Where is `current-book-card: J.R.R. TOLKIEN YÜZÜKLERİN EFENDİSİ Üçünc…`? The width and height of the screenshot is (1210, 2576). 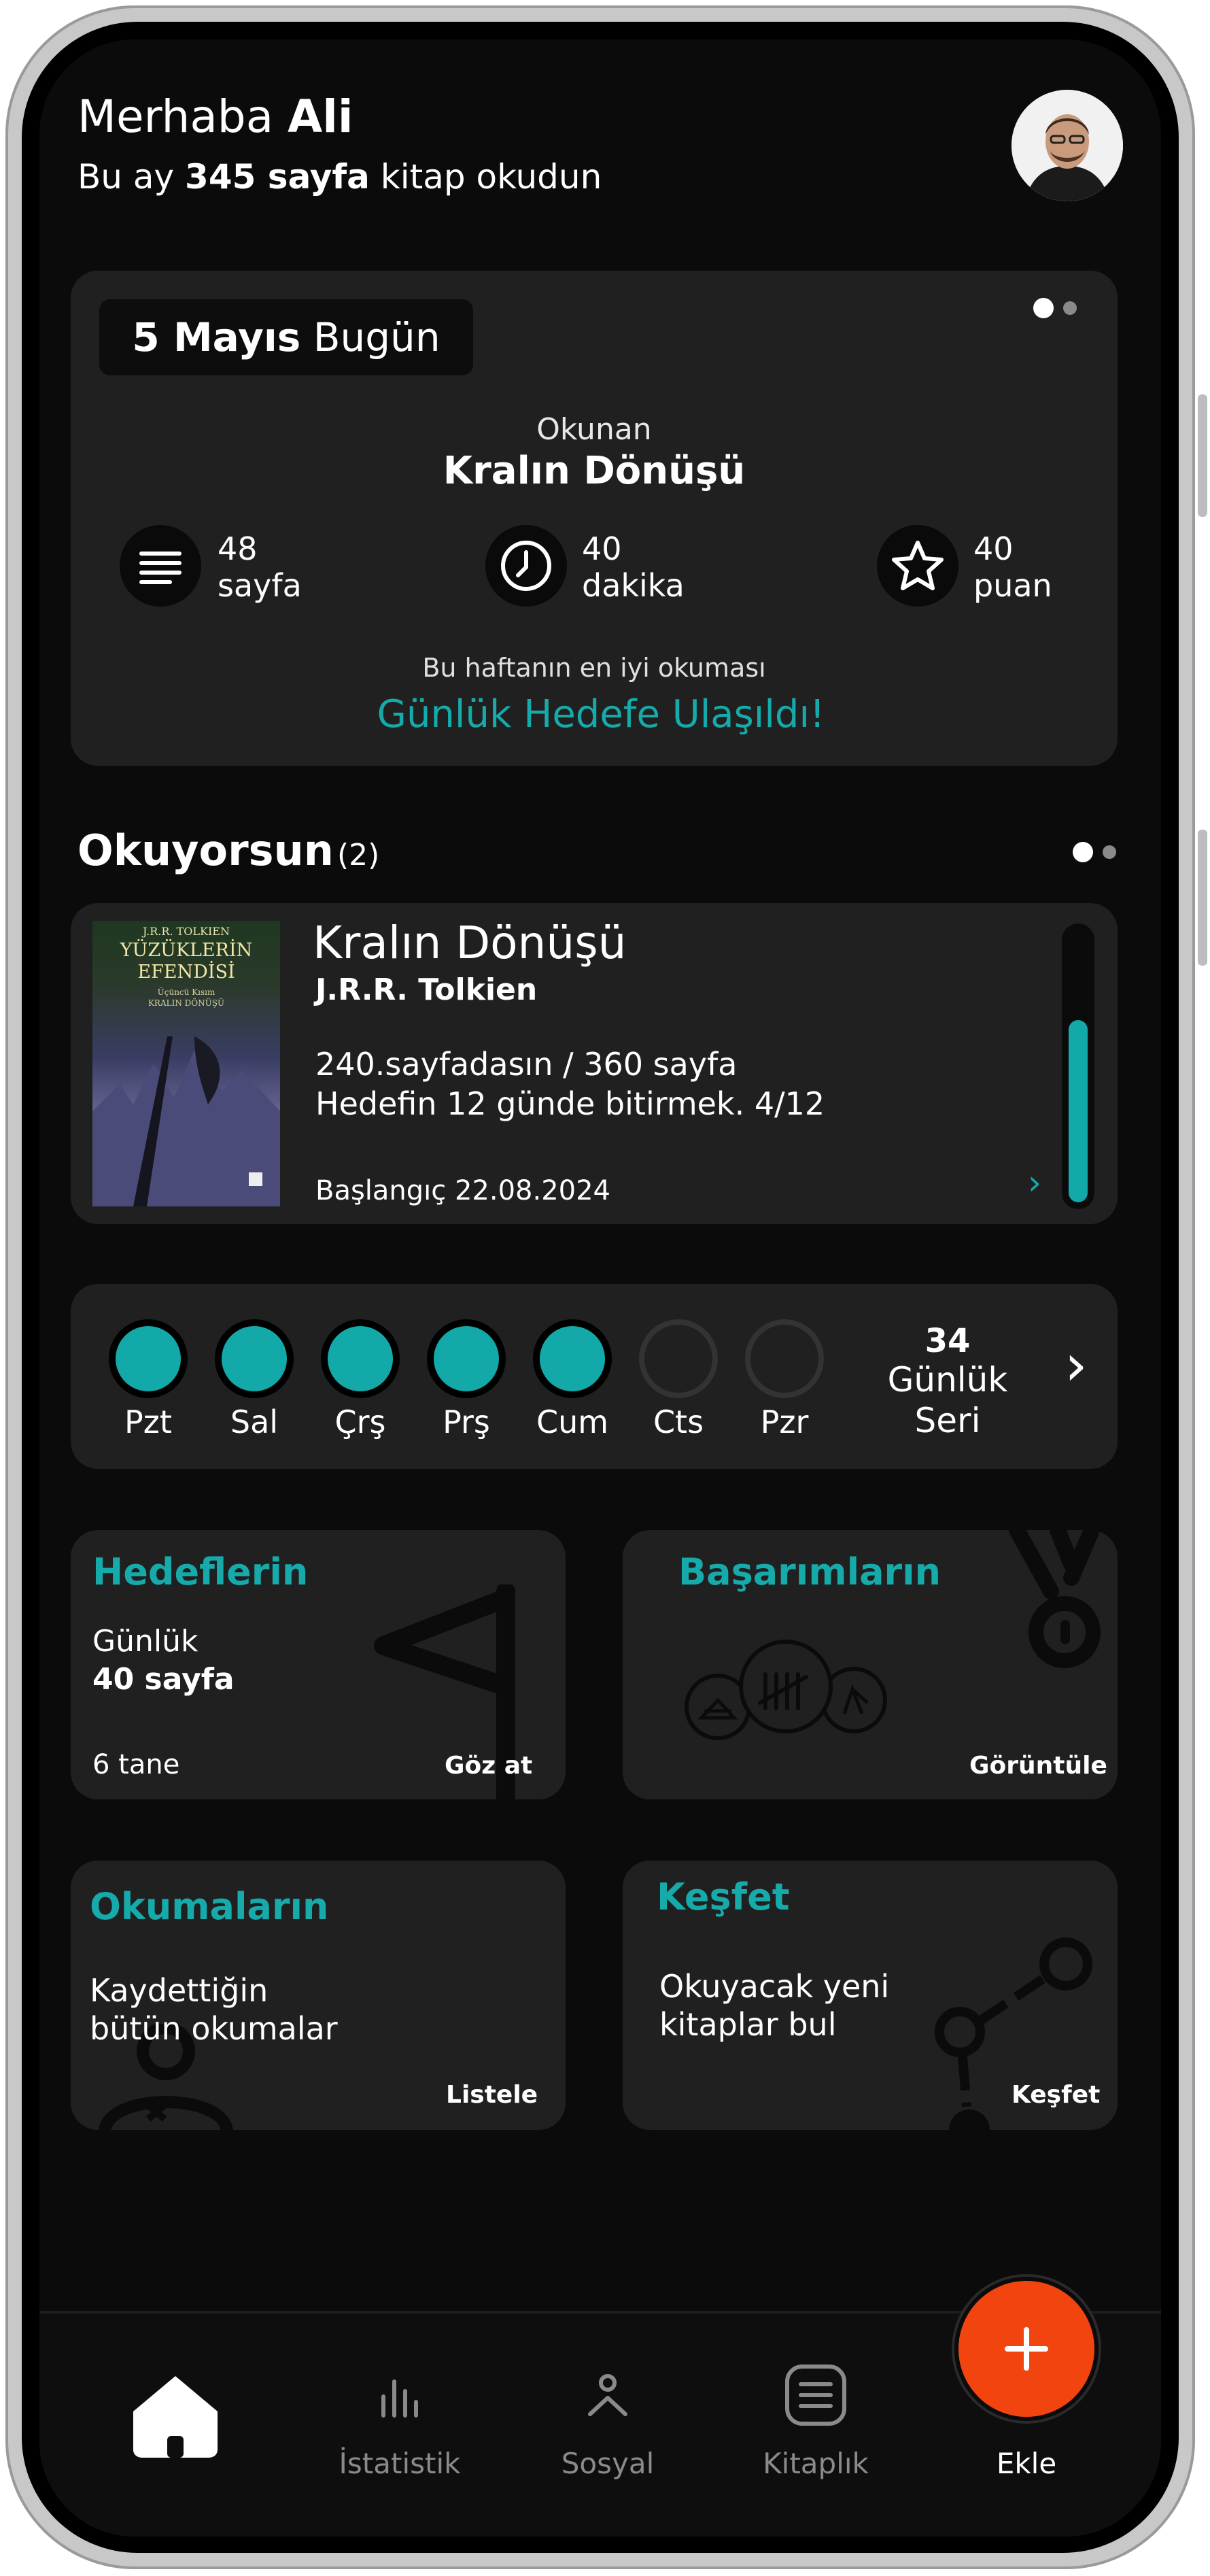 current-book-card: J.R.R. TOLKIEN YÜZÜKLERİN EFENDİSİ Üçünc… is located at coordinates (594, 1063).